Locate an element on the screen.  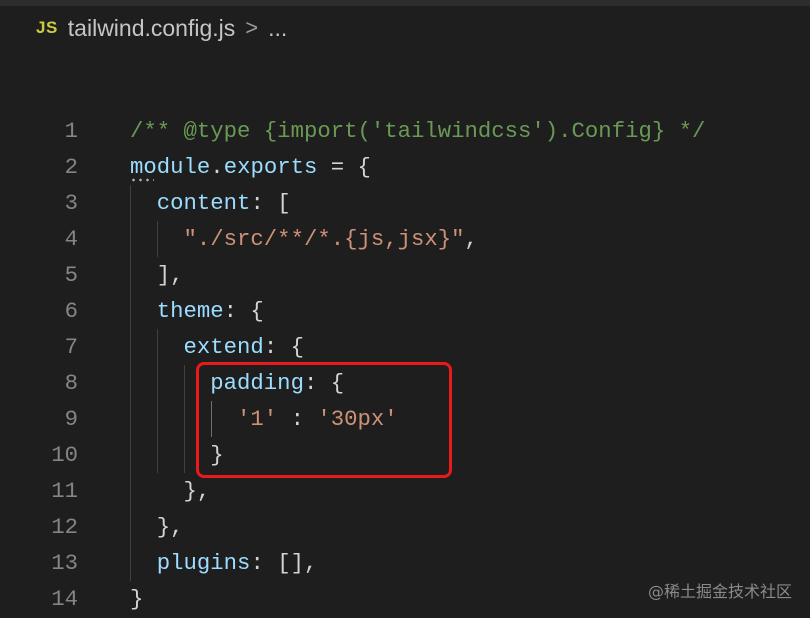
code-text: content: [ is located at coordinates (210, 203).